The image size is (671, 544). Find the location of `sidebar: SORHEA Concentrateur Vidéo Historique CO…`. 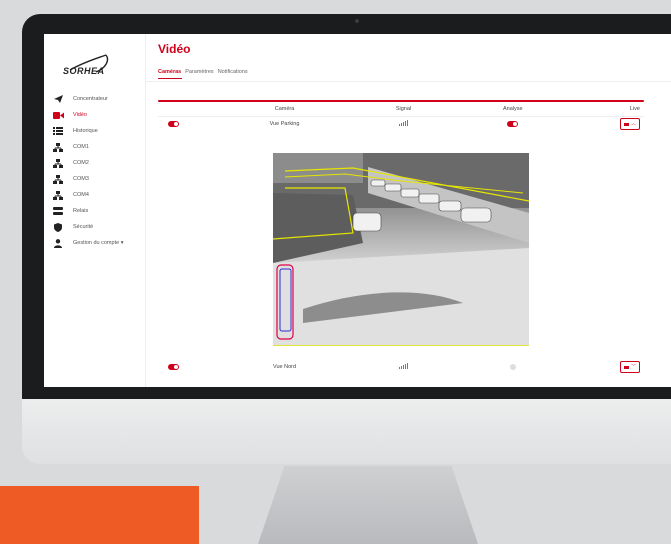

sidebar: SORHEA Concentrateur Vidéo Historique CO… is located at coordinates (95, 210).